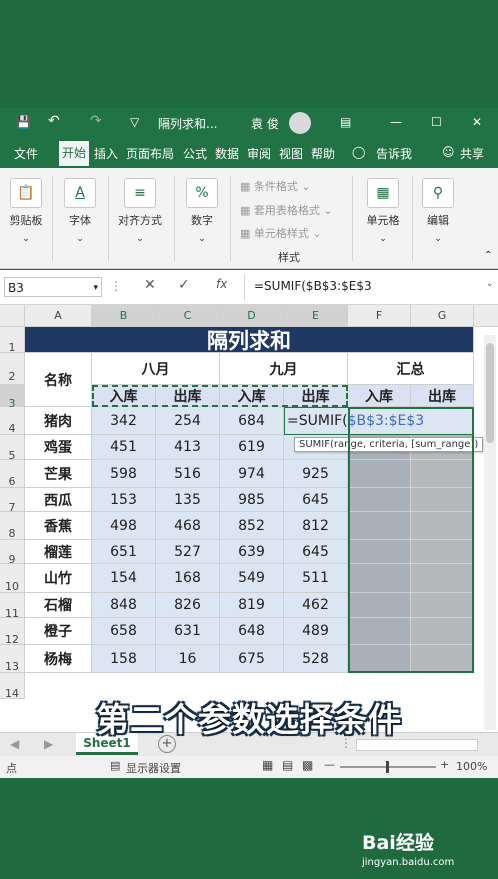  Describe the element at coordinates (284, 369) in the screenshot. I see `group-header-sep: 九月` at that location.